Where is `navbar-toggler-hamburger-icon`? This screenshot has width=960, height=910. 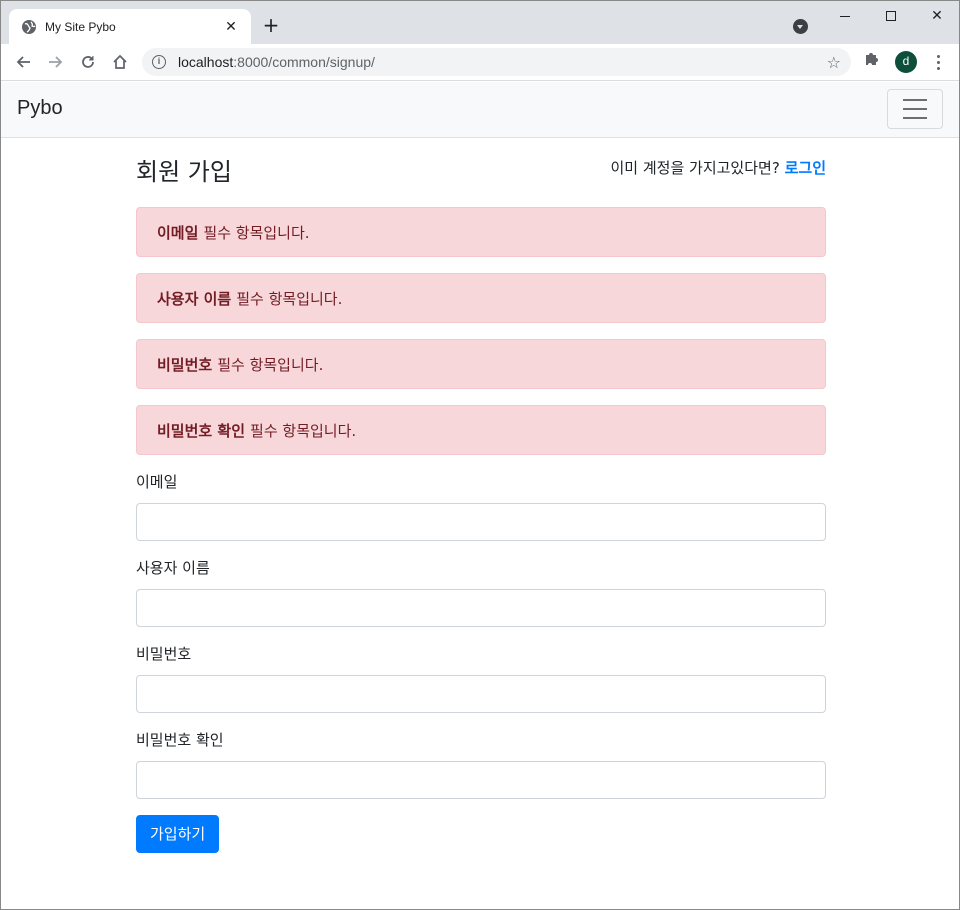
navbar-toggler-hamburger-icon is located at coordinates (915, 109).